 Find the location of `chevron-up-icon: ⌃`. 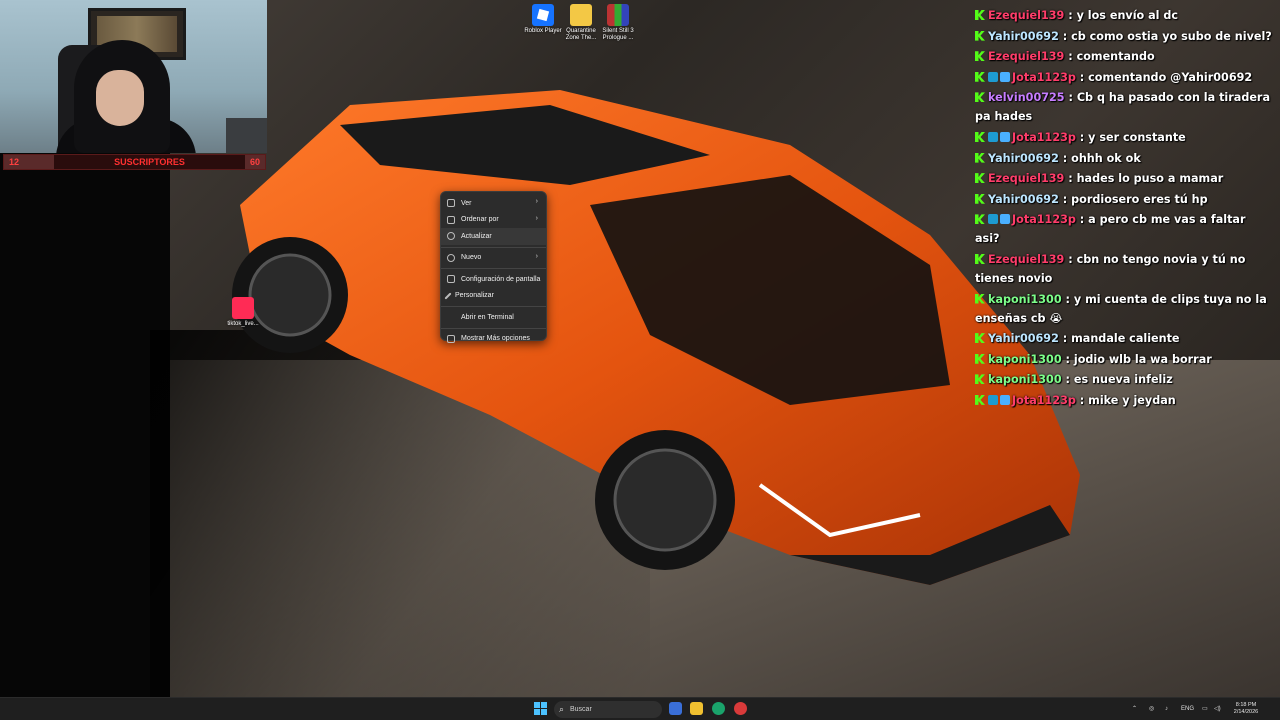

chevron-up-icon: ⌃ is located at coordinates (1134, 709).